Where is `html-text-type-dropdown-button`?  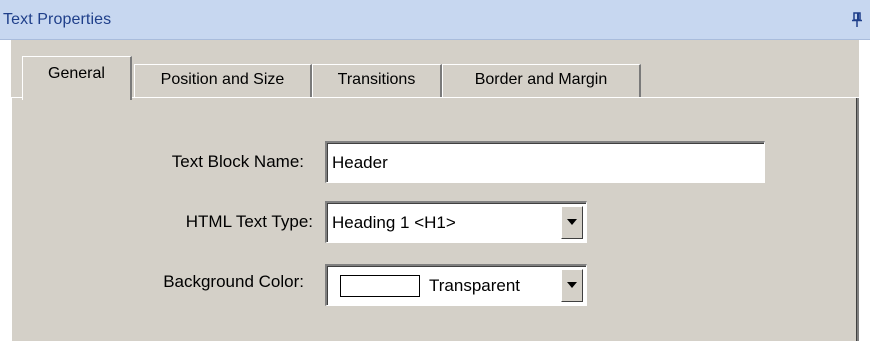
html-text-type-dropdown-button is located at coordinates (572, 222).